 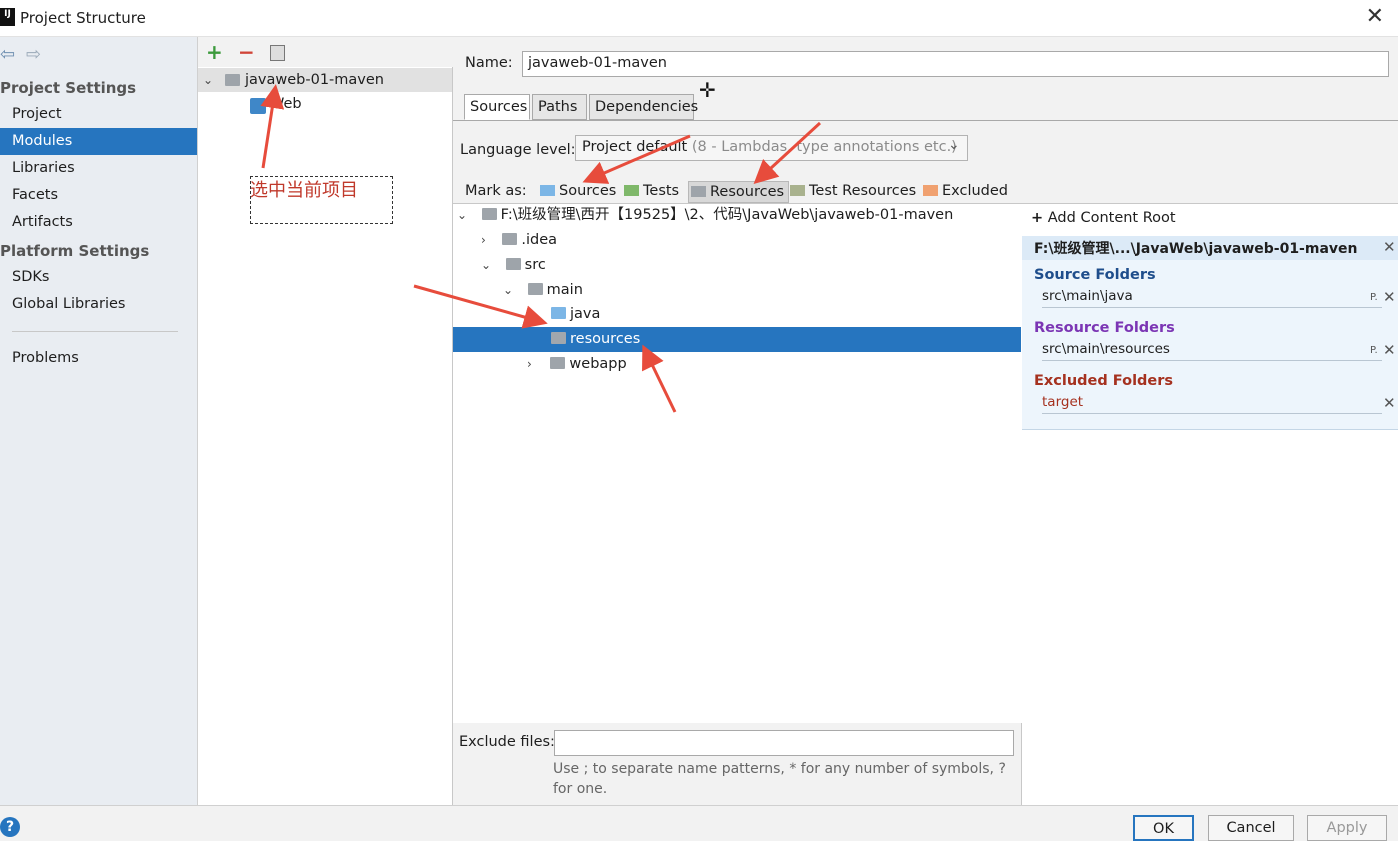 I want to click on help-icon: ?, so click(x=10, y=827).